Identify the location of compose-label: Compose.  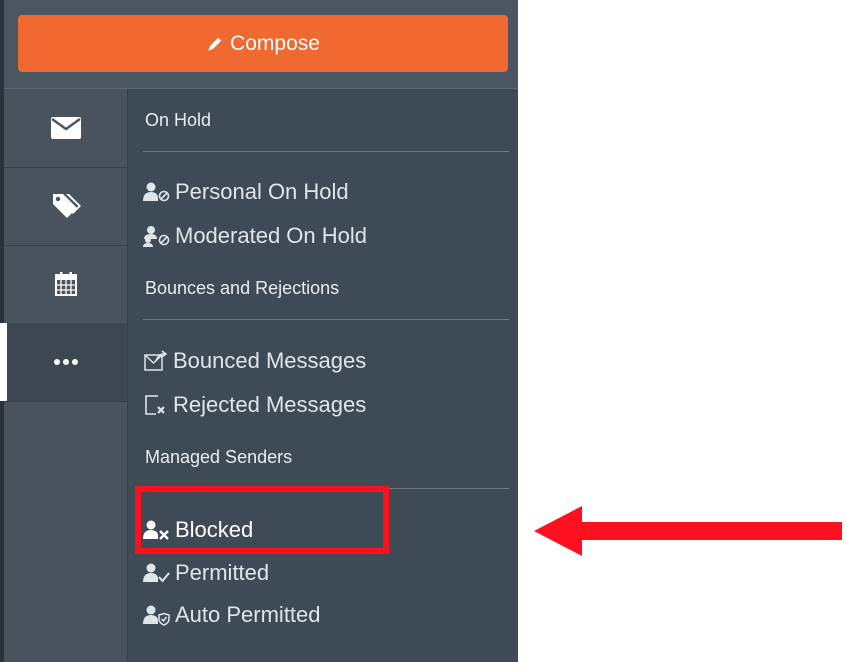
(275, 43).